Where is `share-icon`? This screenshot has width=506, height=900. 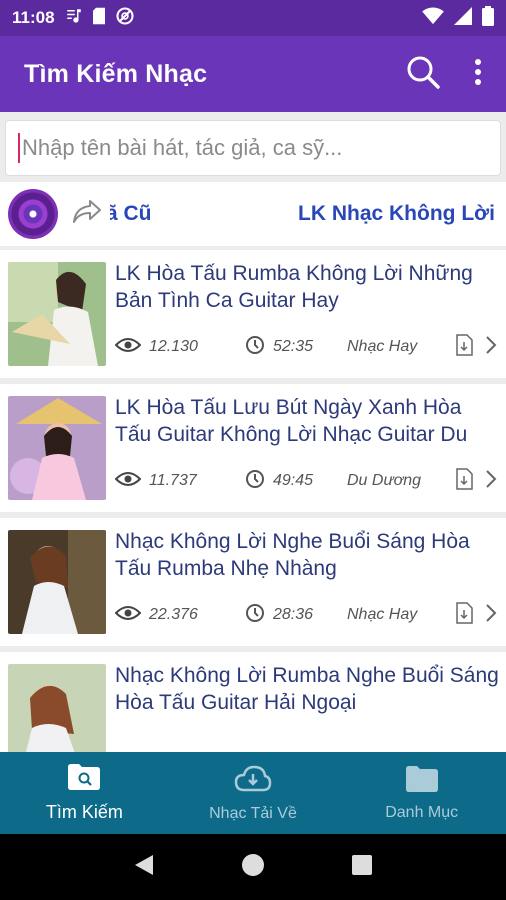
share-icon is located at coordinates (87, 214).